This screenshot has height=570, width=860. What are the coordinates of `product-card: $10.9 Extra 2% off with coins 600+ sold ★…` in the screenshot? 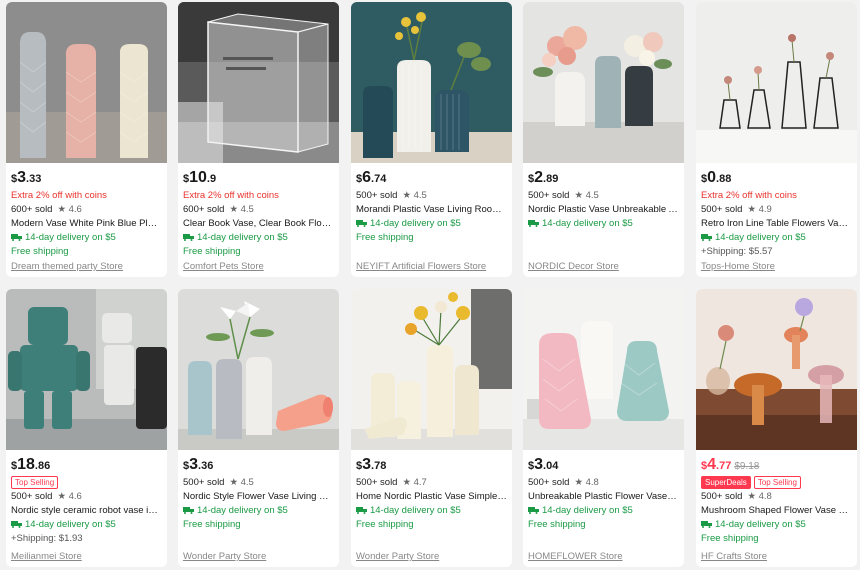 It's located at (258, 139).